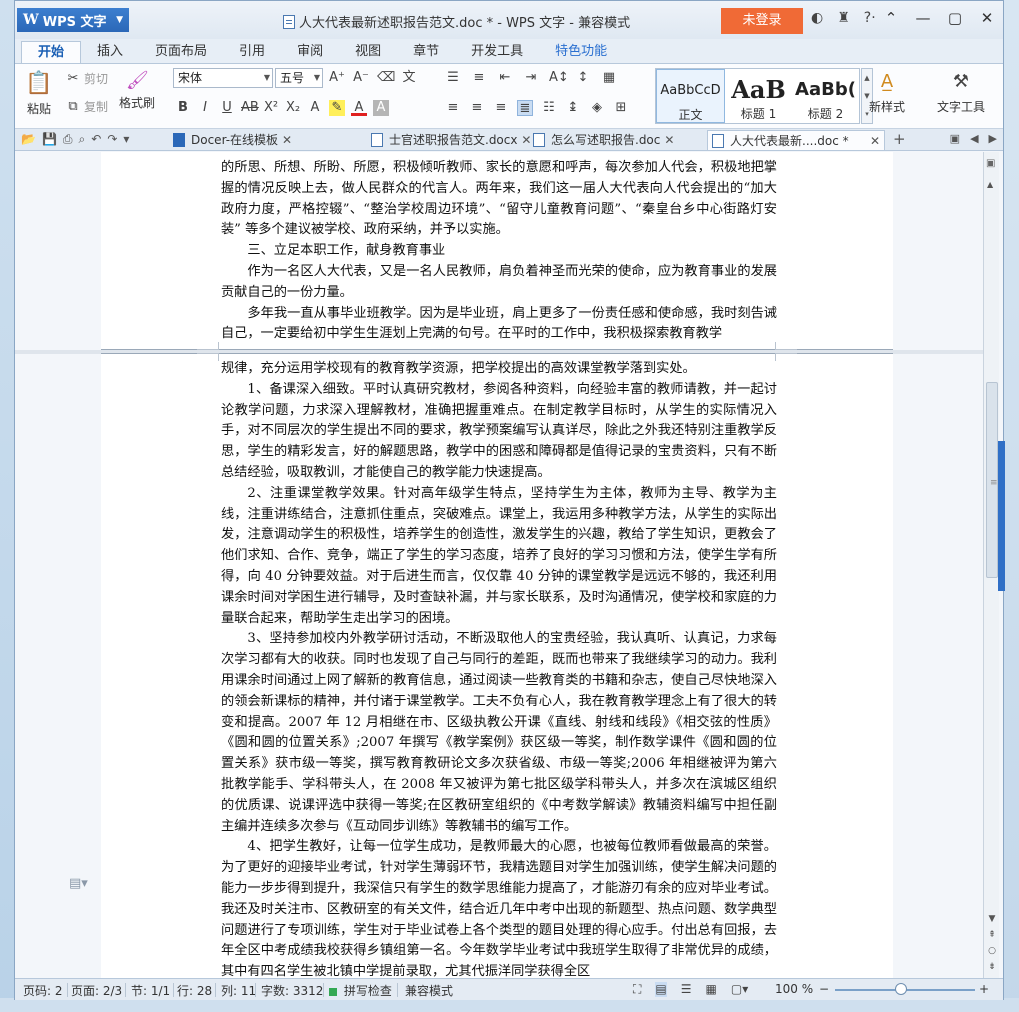  What do you see at coordinates (359, 108) in the screenshot?
I see `font-color-icon: A` at bounding box center [359, 108].